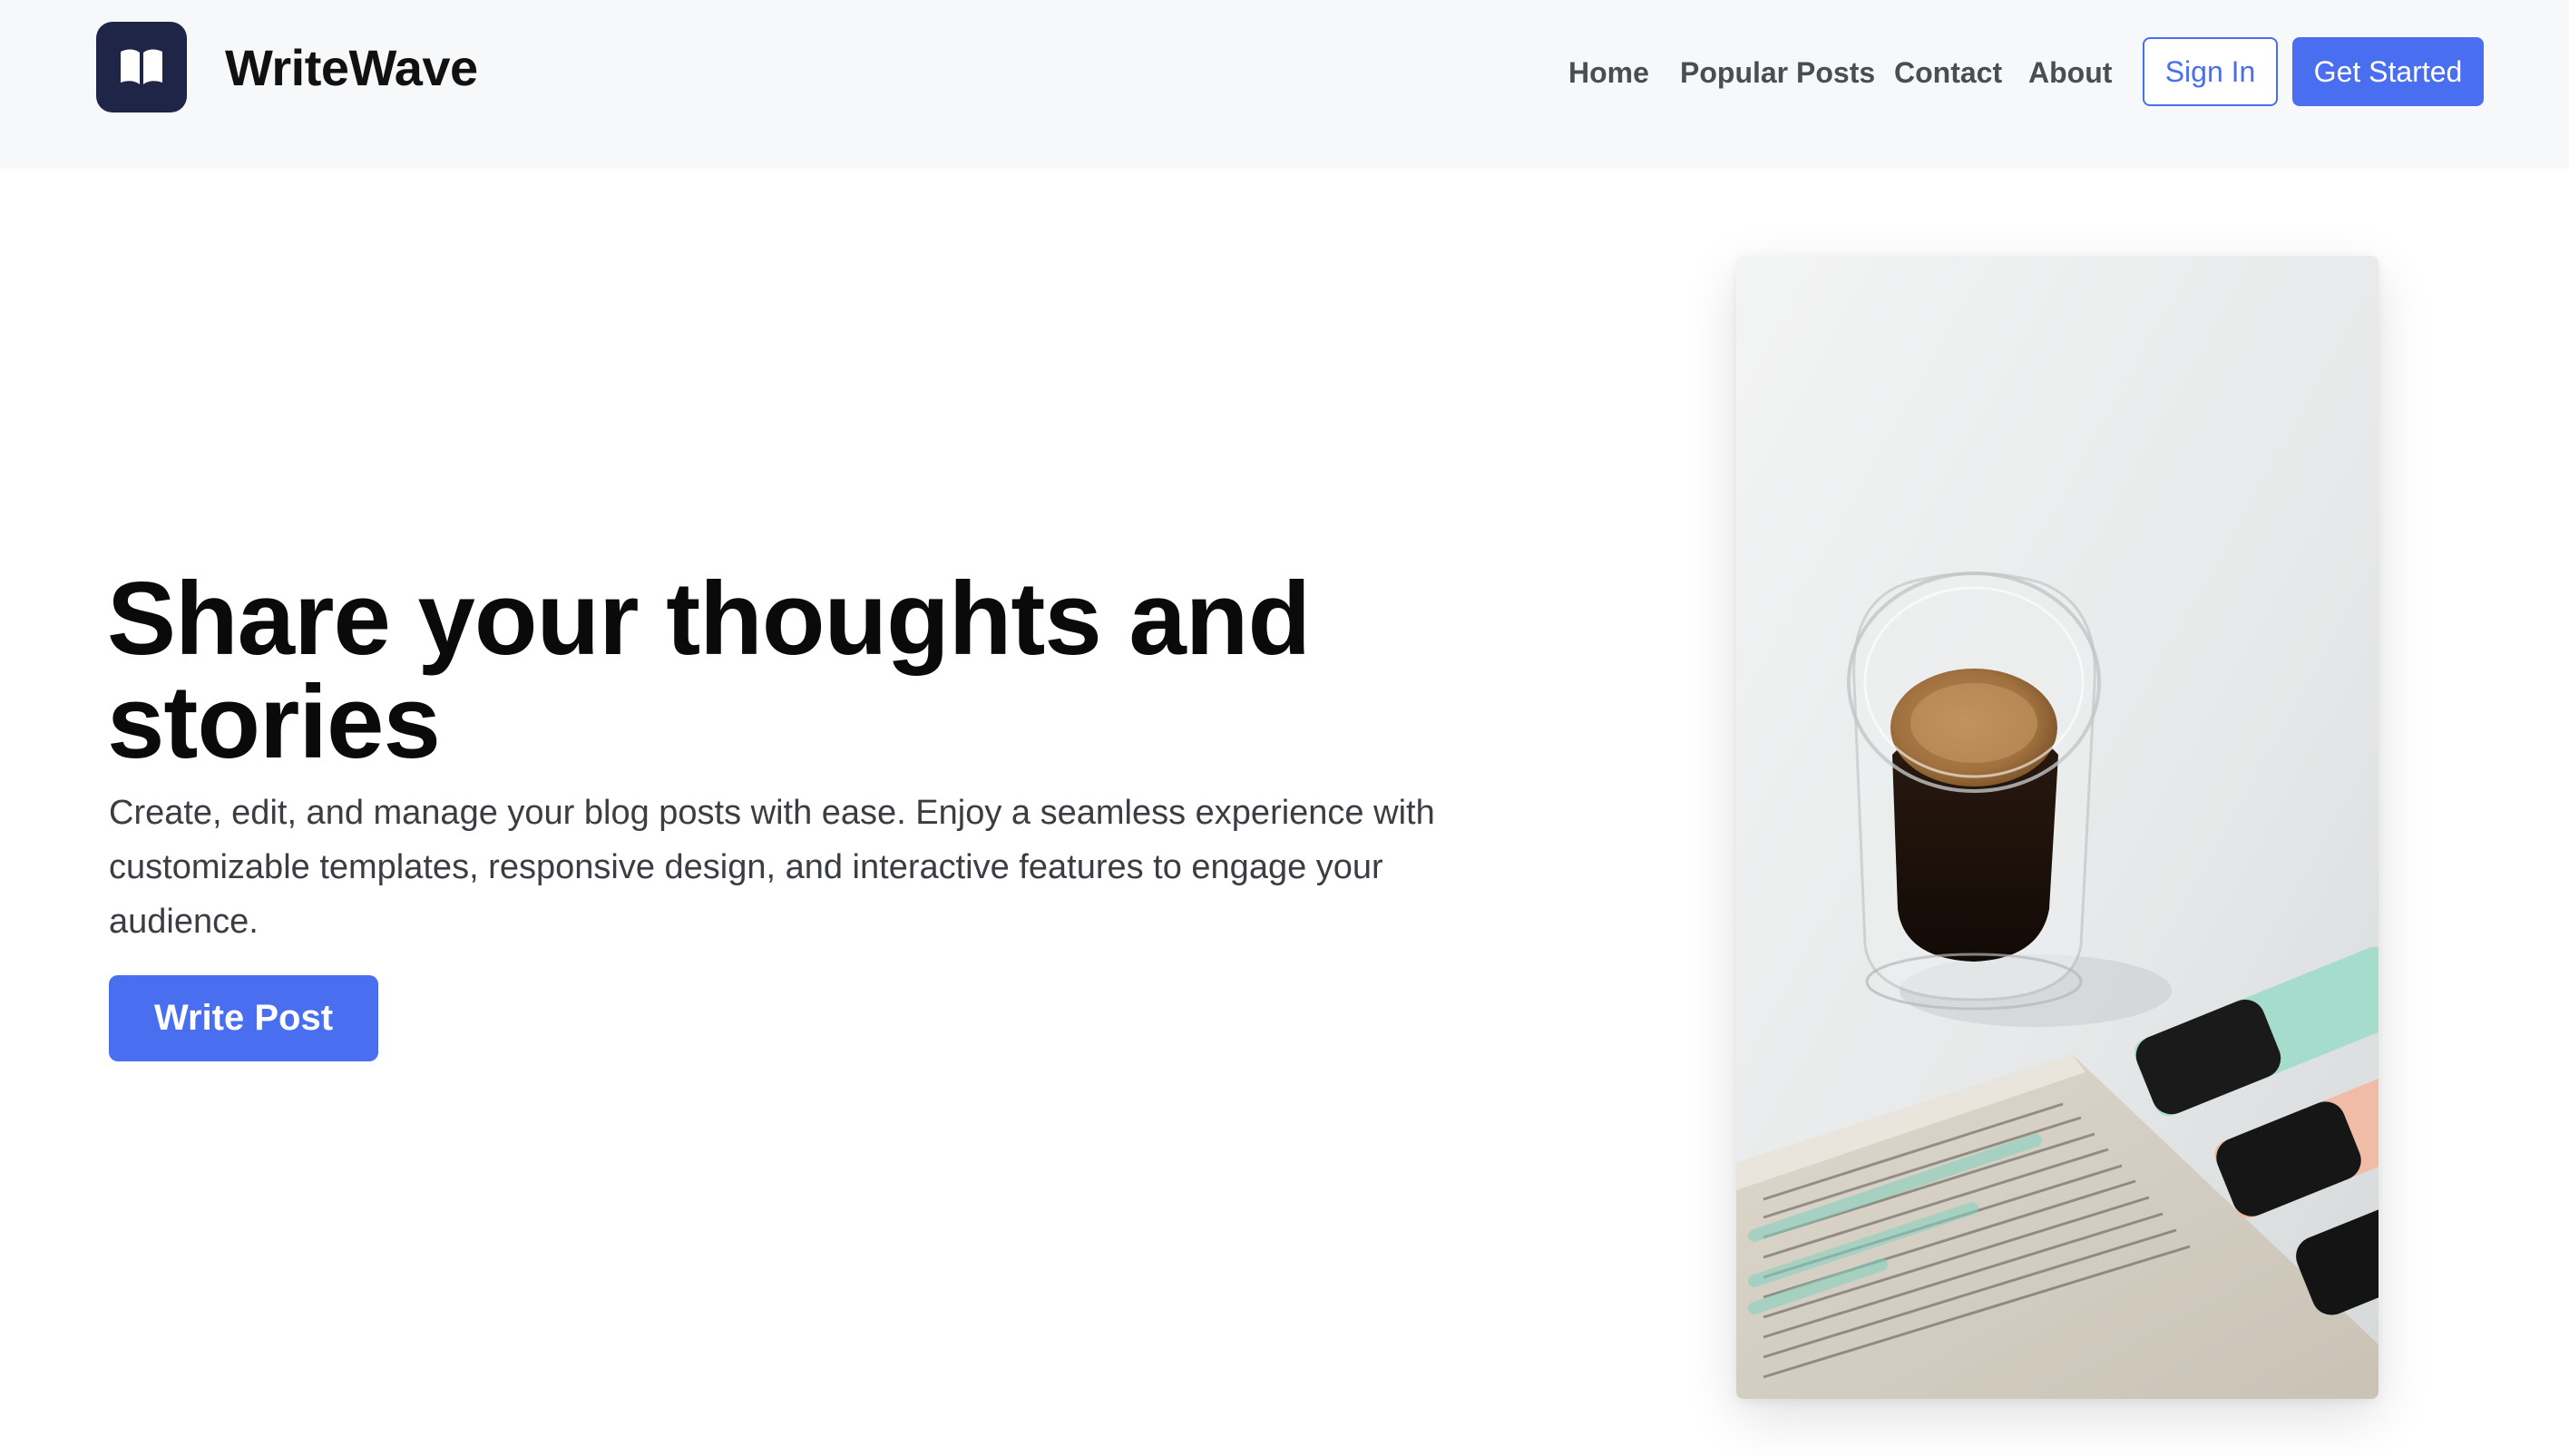 This screenshot has height=1456, width=2569. What do you see at coordinates (1948, 73) in the screenshot?
I see `nav-contact: Contact` at bounding box center [1948, 73].